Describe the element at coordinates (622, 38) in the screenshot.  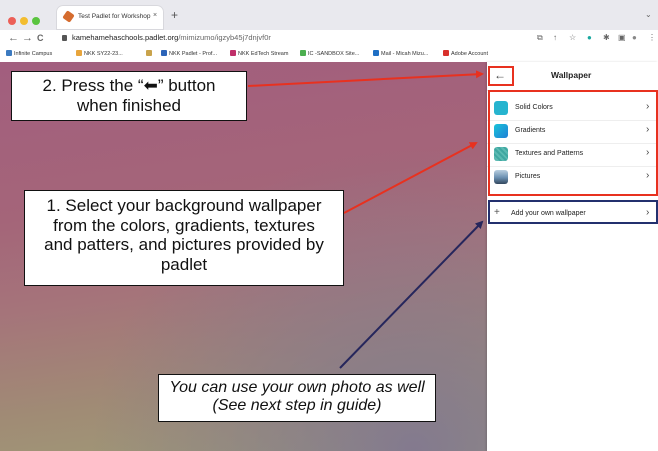
I see `sidebar-icon: ▣` at that location.